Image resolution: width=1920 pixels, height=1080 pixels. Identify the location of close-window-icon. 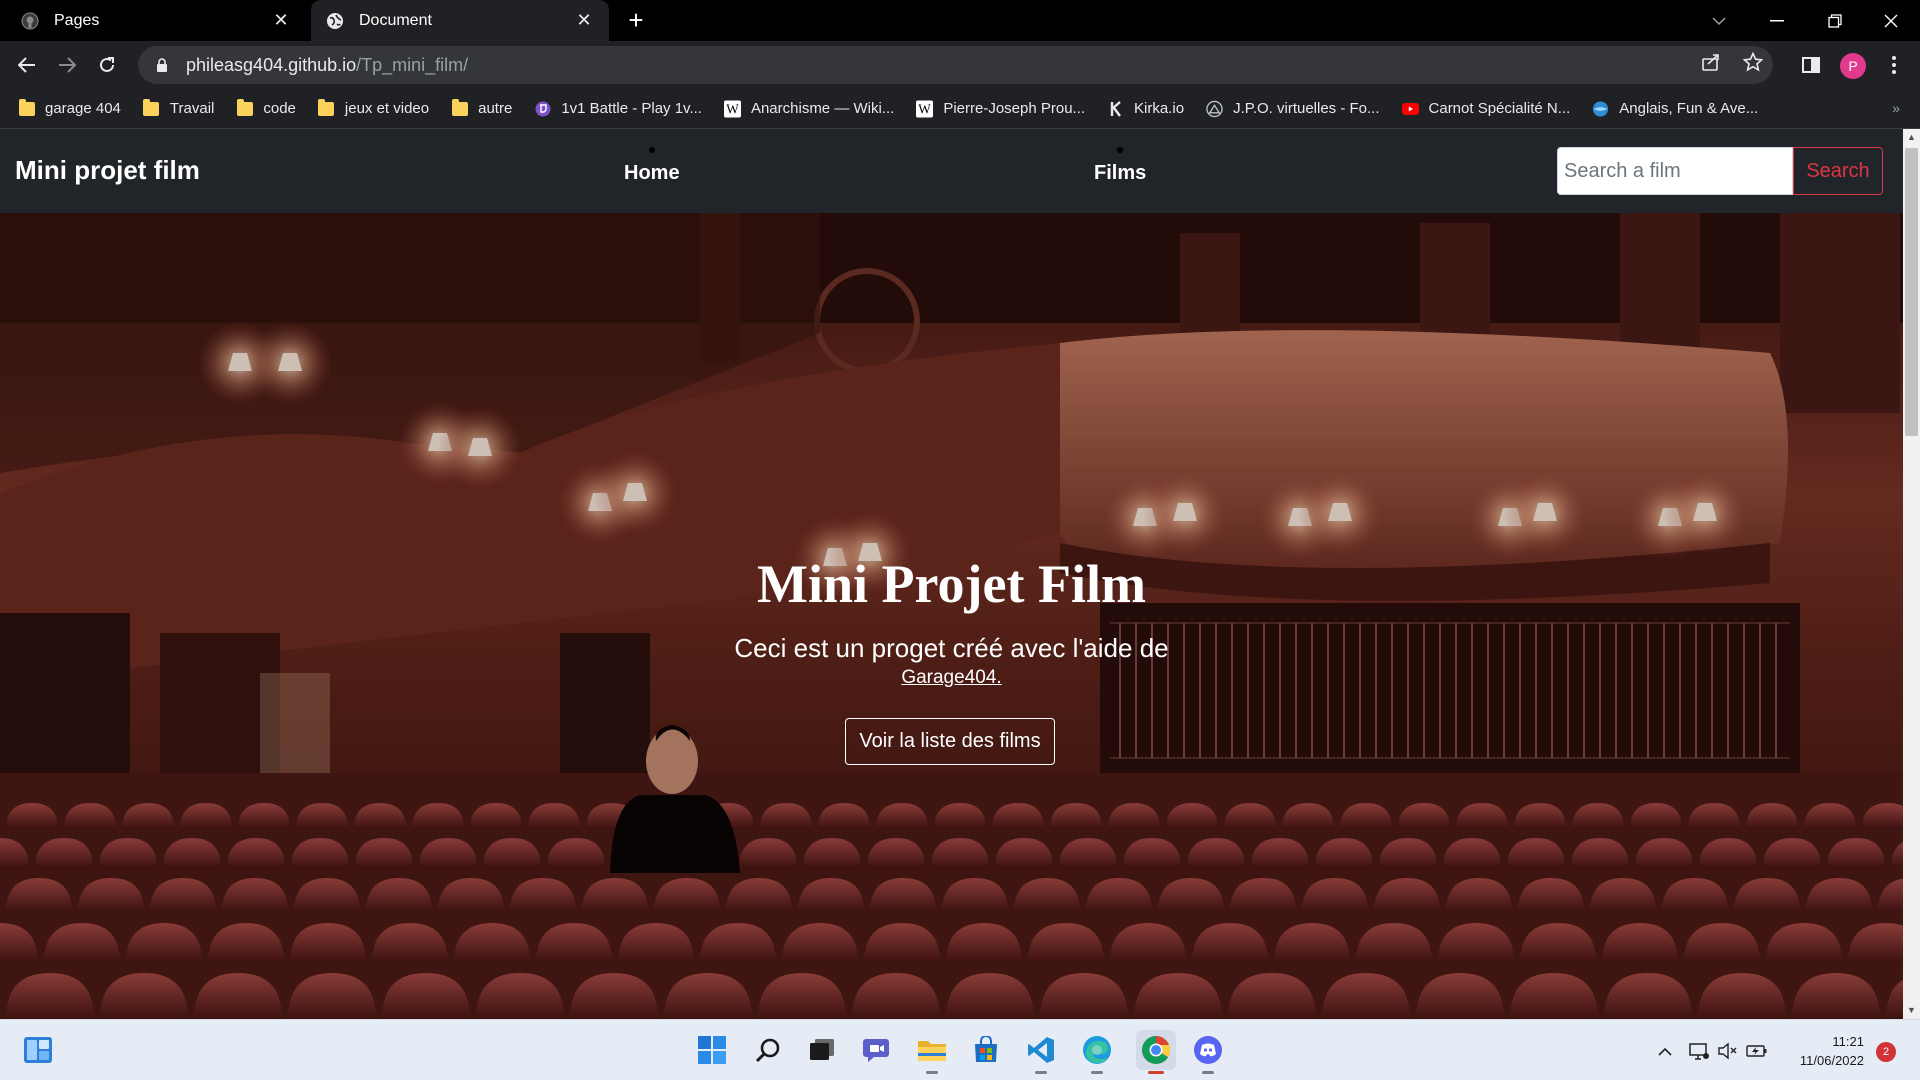
(1891, 20).